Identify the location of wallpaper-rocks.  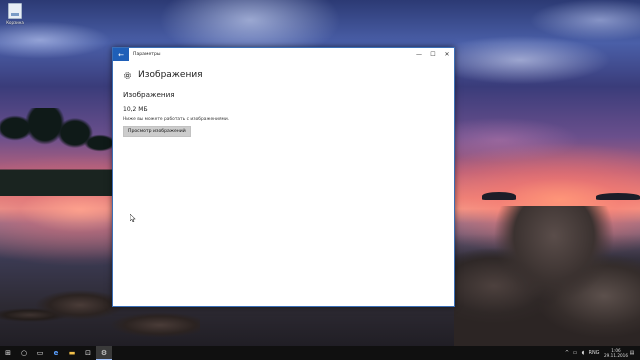
(547, 276).